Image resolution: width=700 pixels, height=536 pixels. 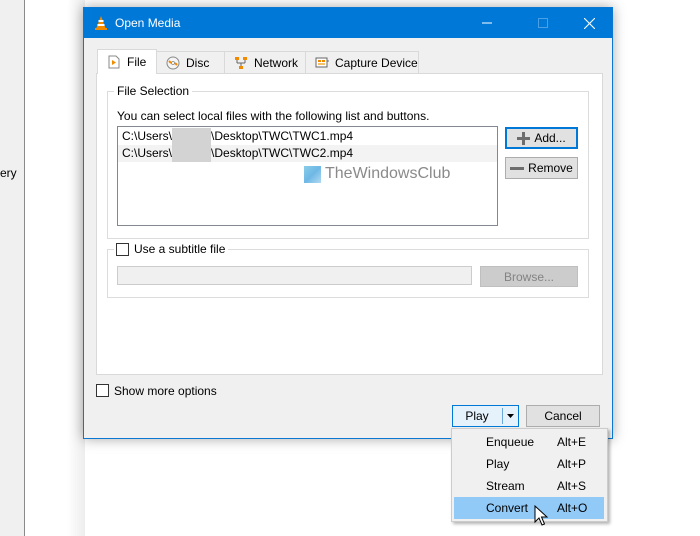 I want to click on subtitle-checkbox, so click(x=122, y=249).